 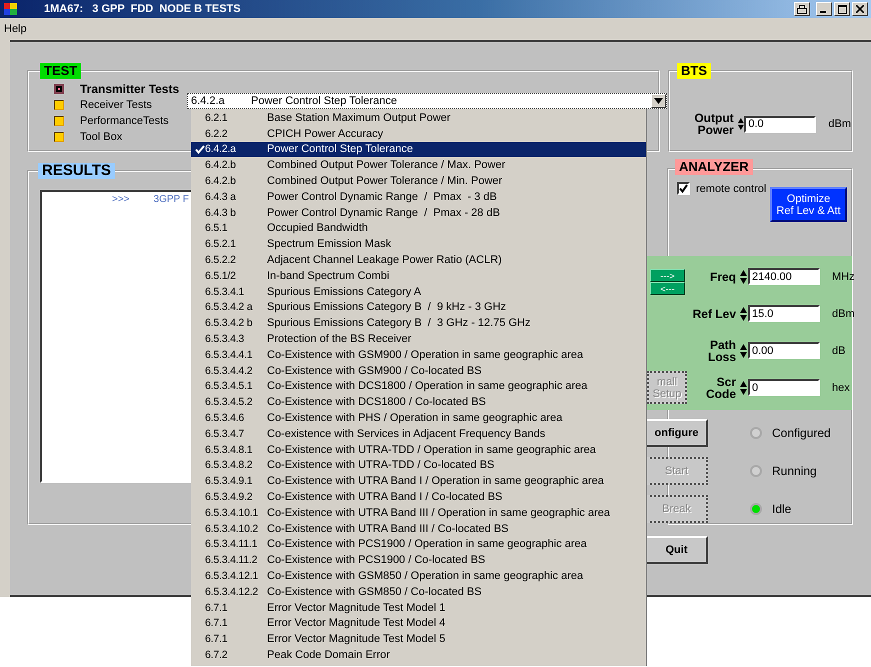 What do you see at coordinates (713, 124) in the screenshot?
I see `field-label: Output Power` at bounding box center [713, 124].